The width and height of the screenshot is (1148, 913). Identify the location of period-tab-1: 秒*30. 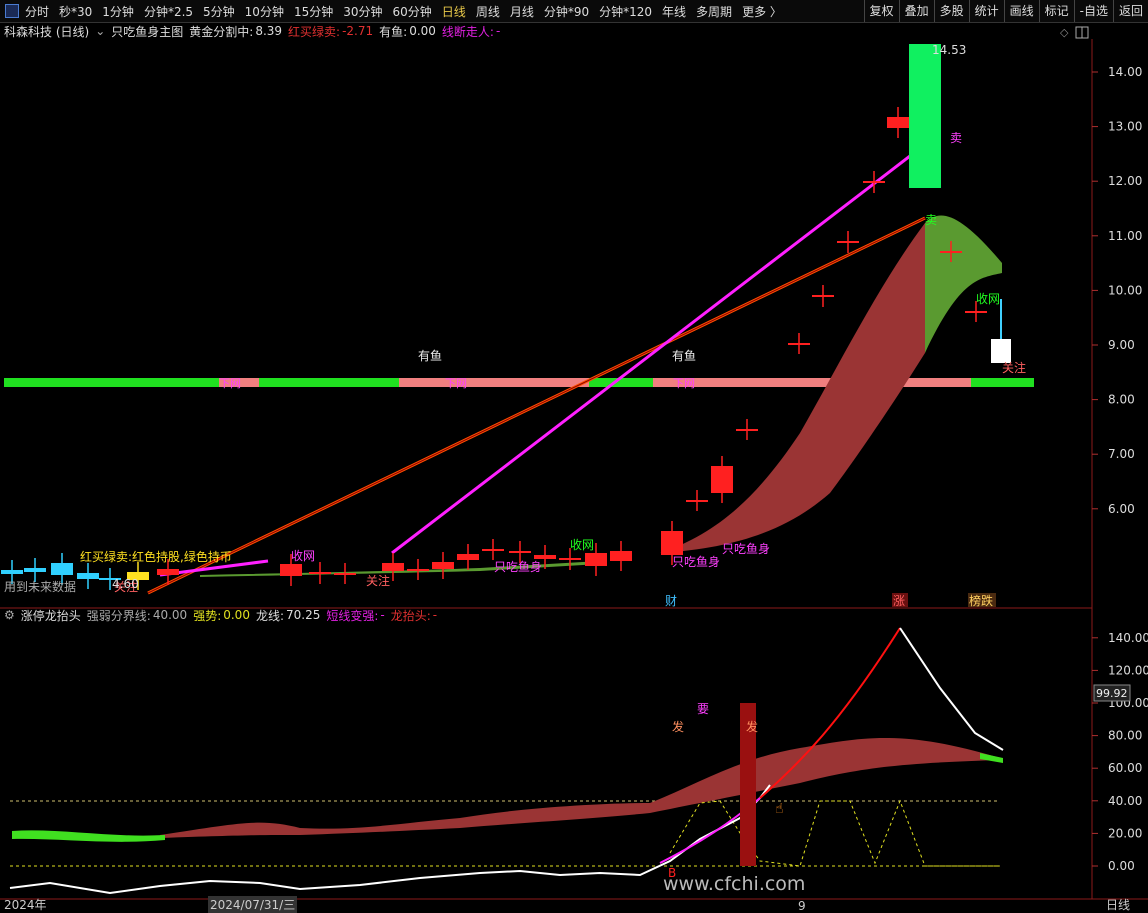
(75, 11).